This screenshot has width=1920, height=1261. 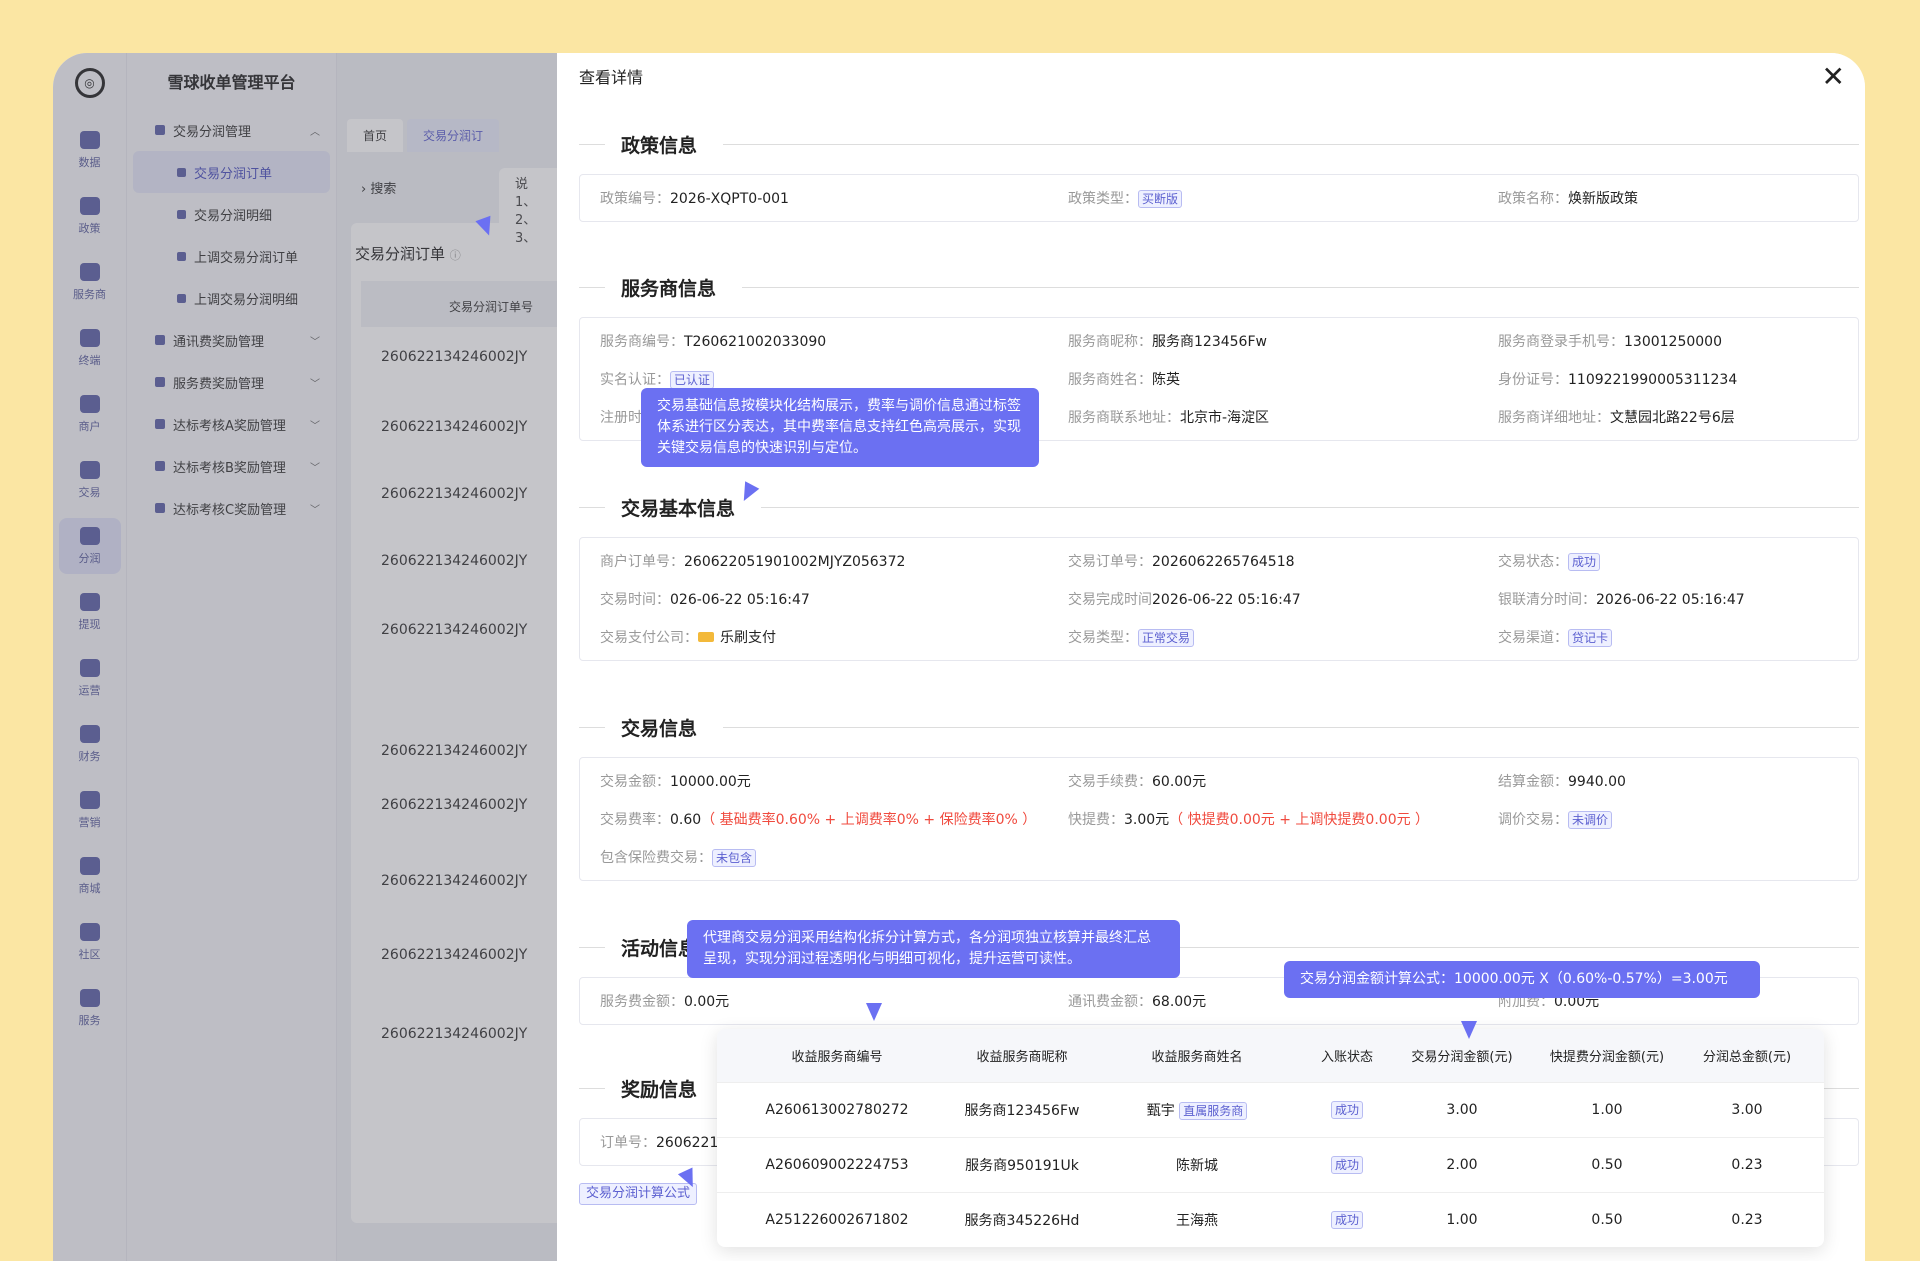 I want to click on section-title: 活动信息, so click(x=659, y=949).